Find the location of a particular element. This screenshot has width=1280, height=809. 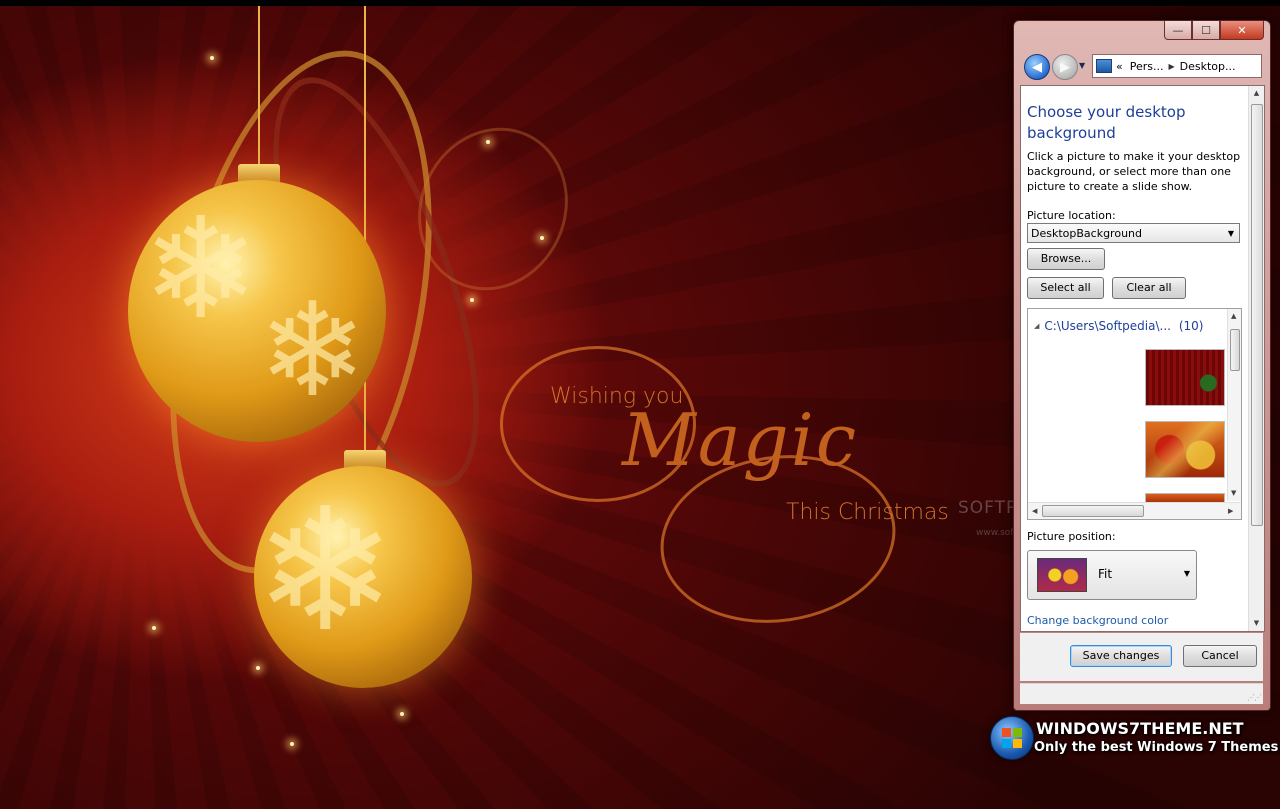

page-title: Choose your desktop background is located at coordinates (1106, 122).